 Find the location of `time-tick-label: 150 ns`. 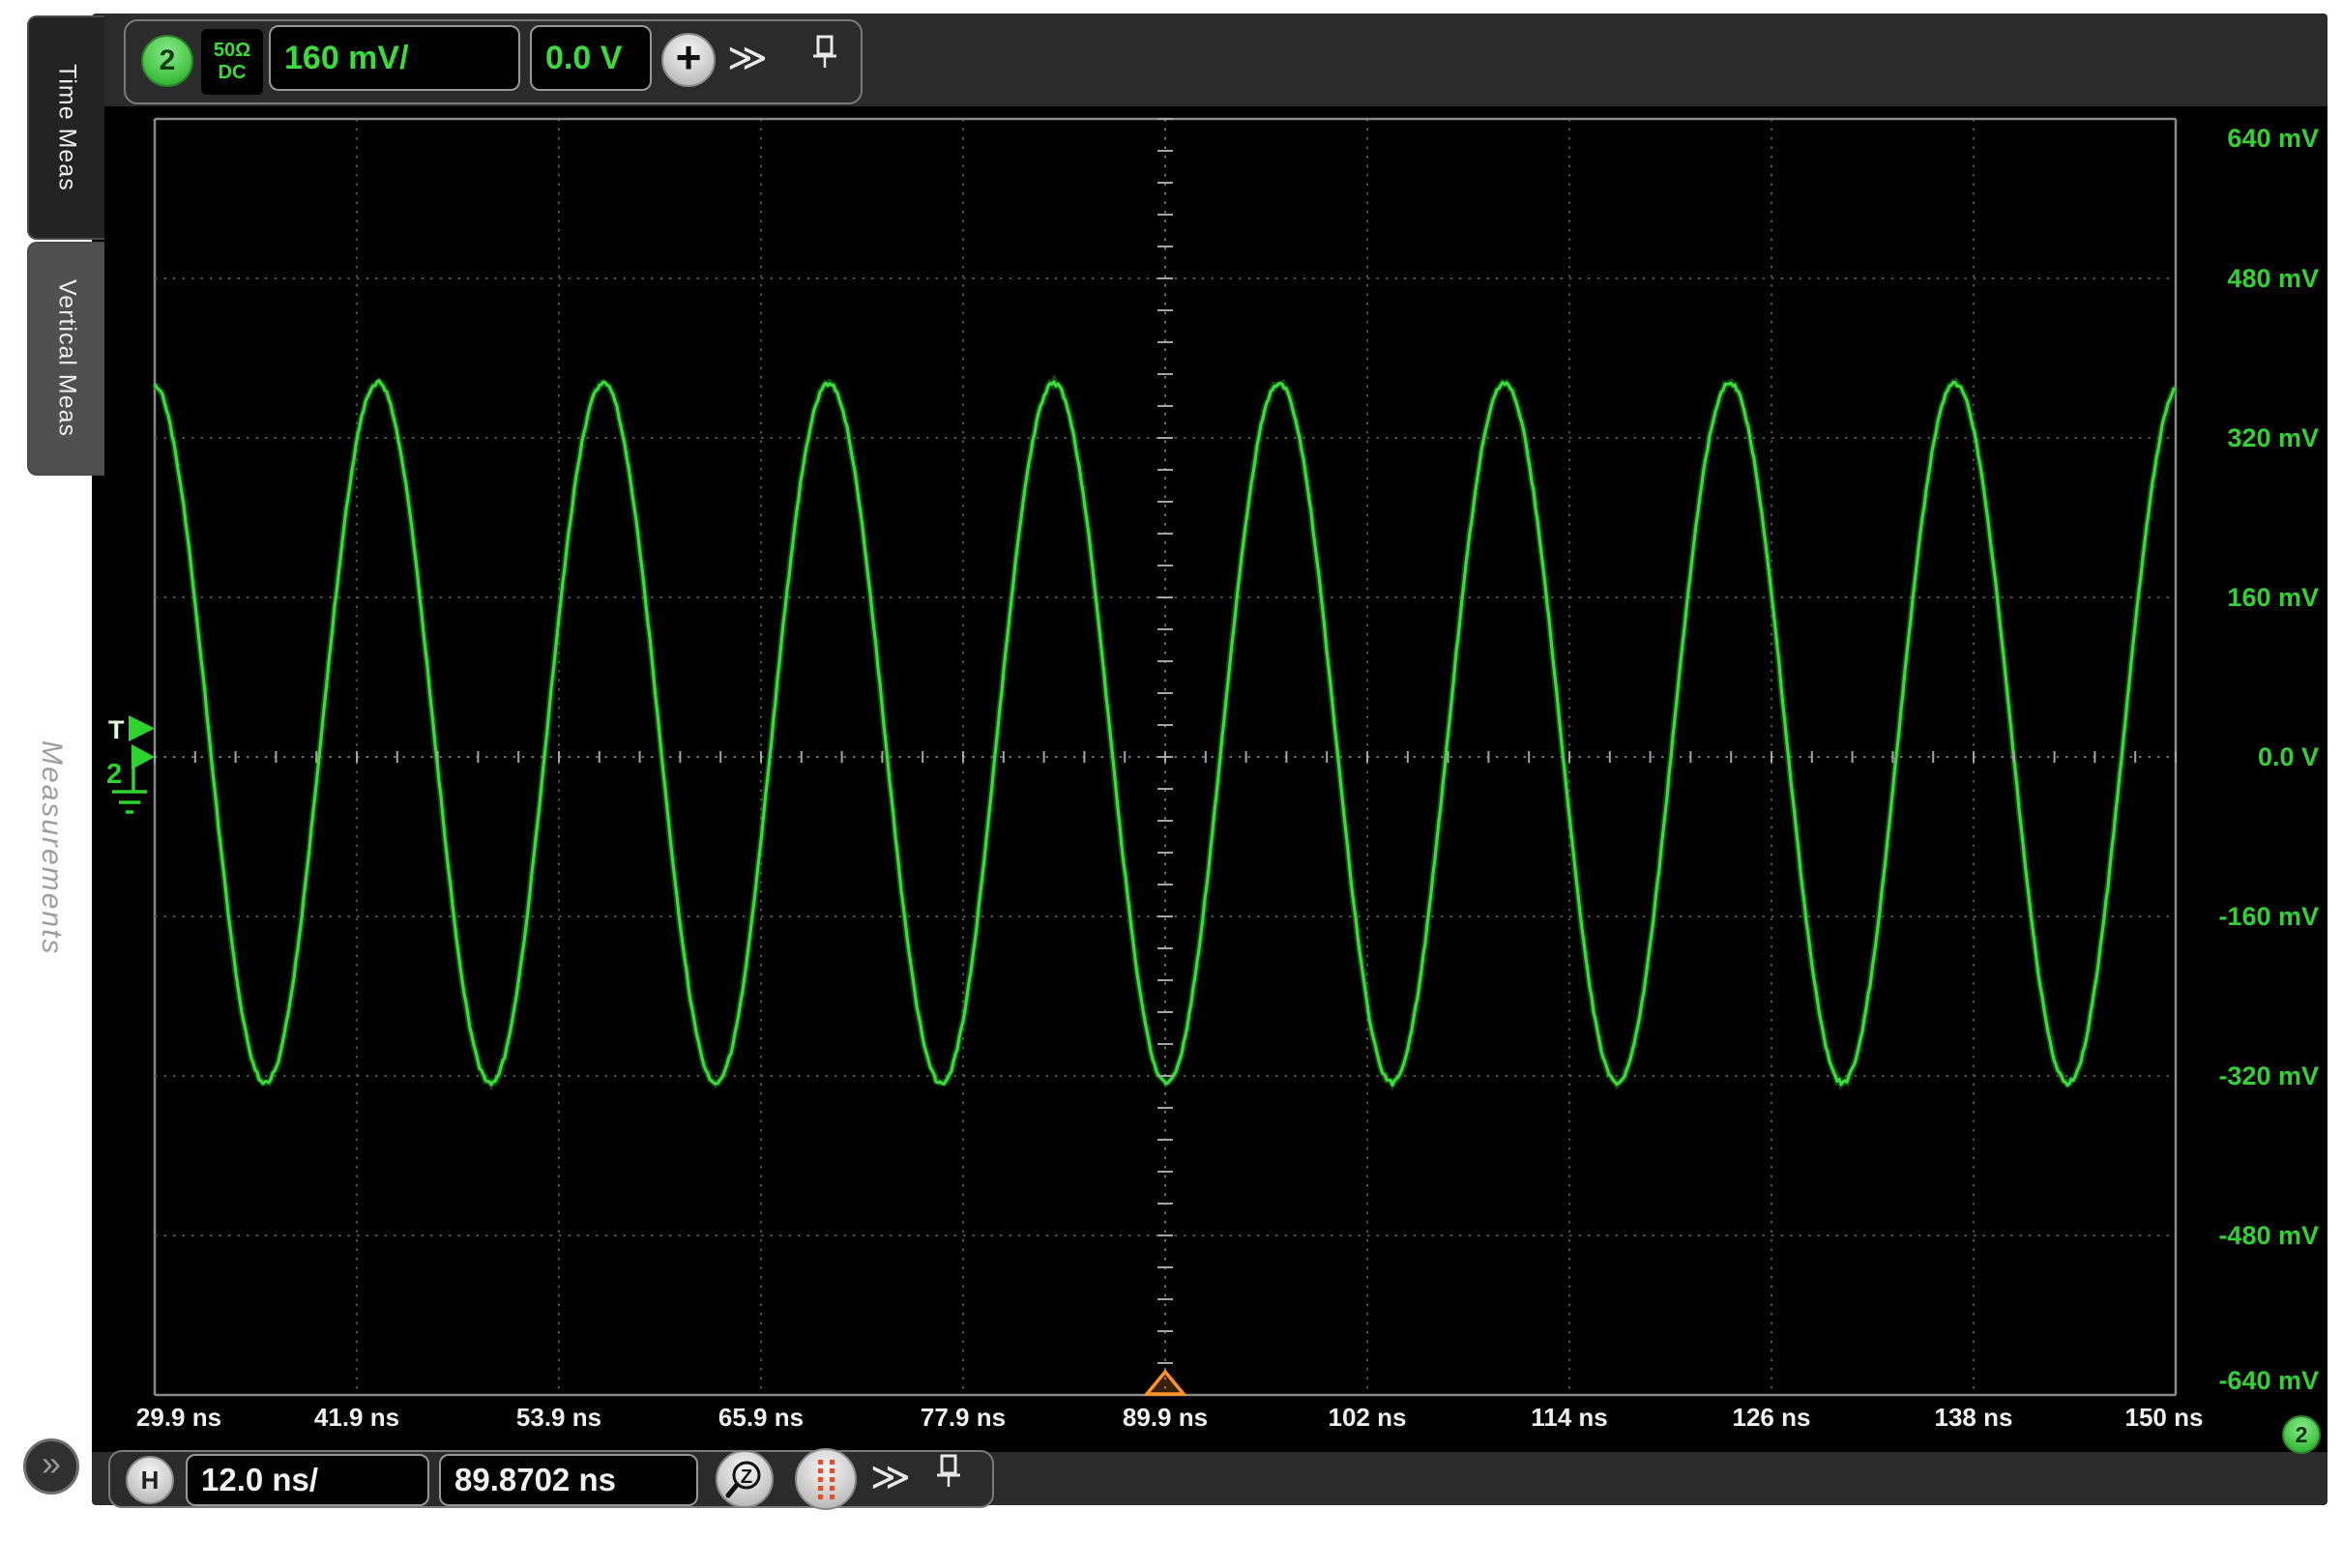

time-tick-label: 150 ns is located at coordinates (2164, 1417).